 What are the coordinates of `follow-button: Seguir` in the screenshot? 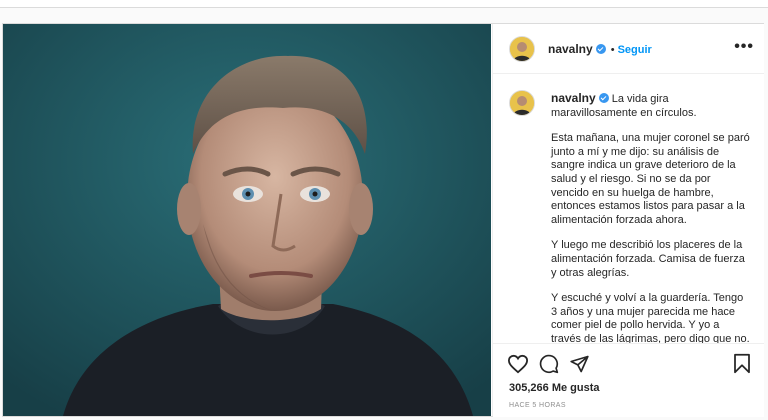 It's located at (635, 50).